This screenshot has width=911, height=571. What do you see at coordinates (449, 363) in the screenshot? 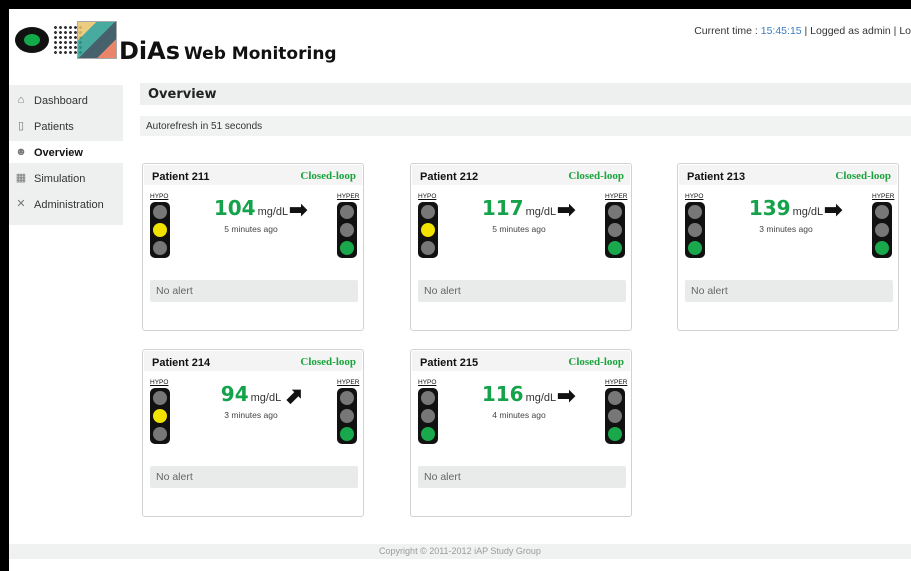
I see `patient-name: Patient 215` at bounding box center [449, 363].